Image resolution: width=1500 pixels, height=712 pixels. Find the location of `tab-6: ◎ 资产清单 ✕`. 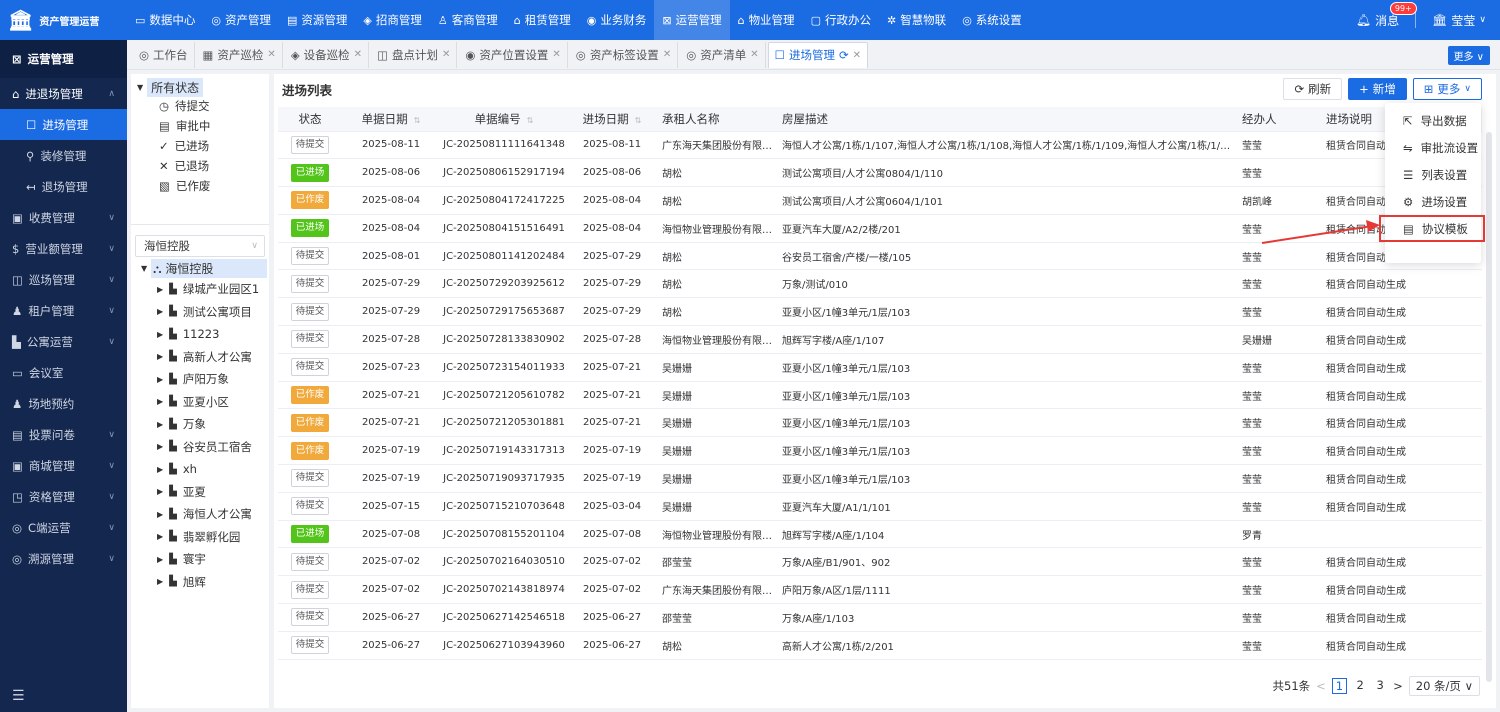

tab-6: ◎ 资产清单 ✕ is located at coordinates (723, 54).